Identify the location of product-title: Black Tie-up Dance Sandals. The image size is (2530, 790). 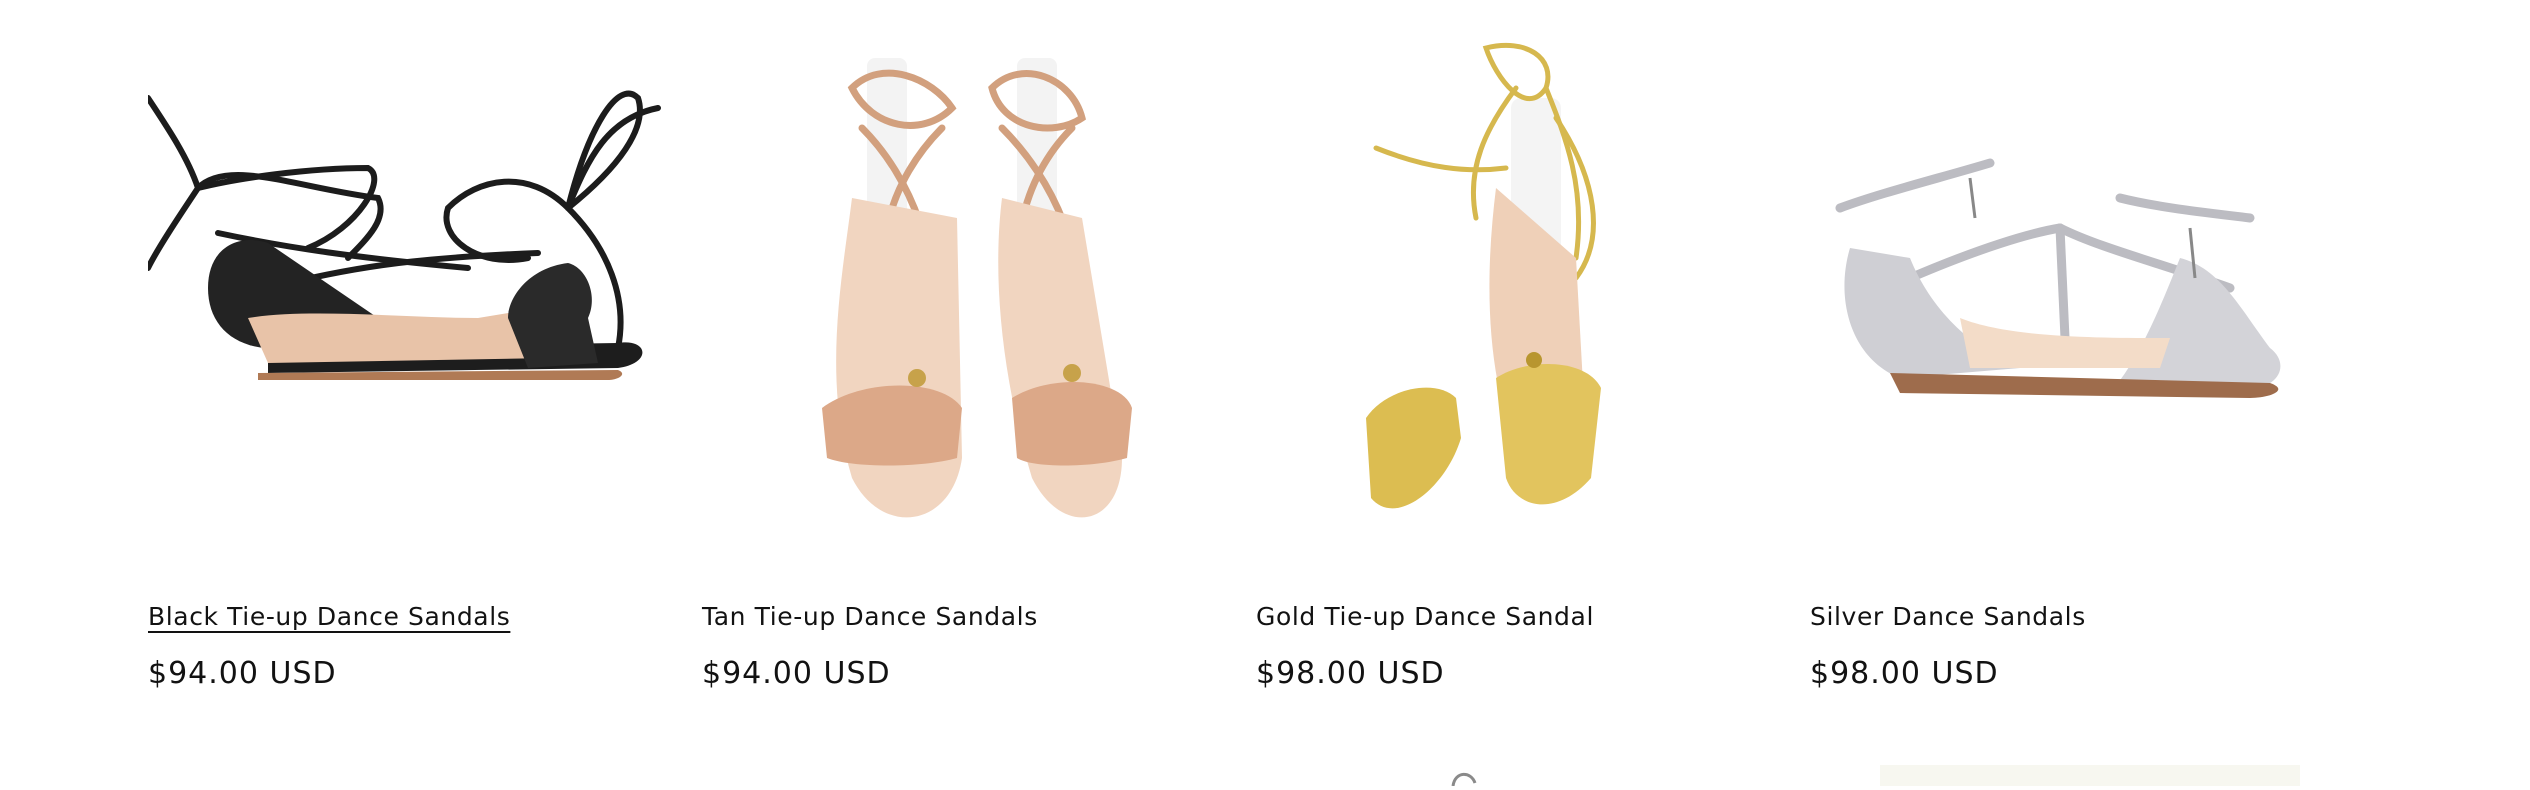
(329, 617).